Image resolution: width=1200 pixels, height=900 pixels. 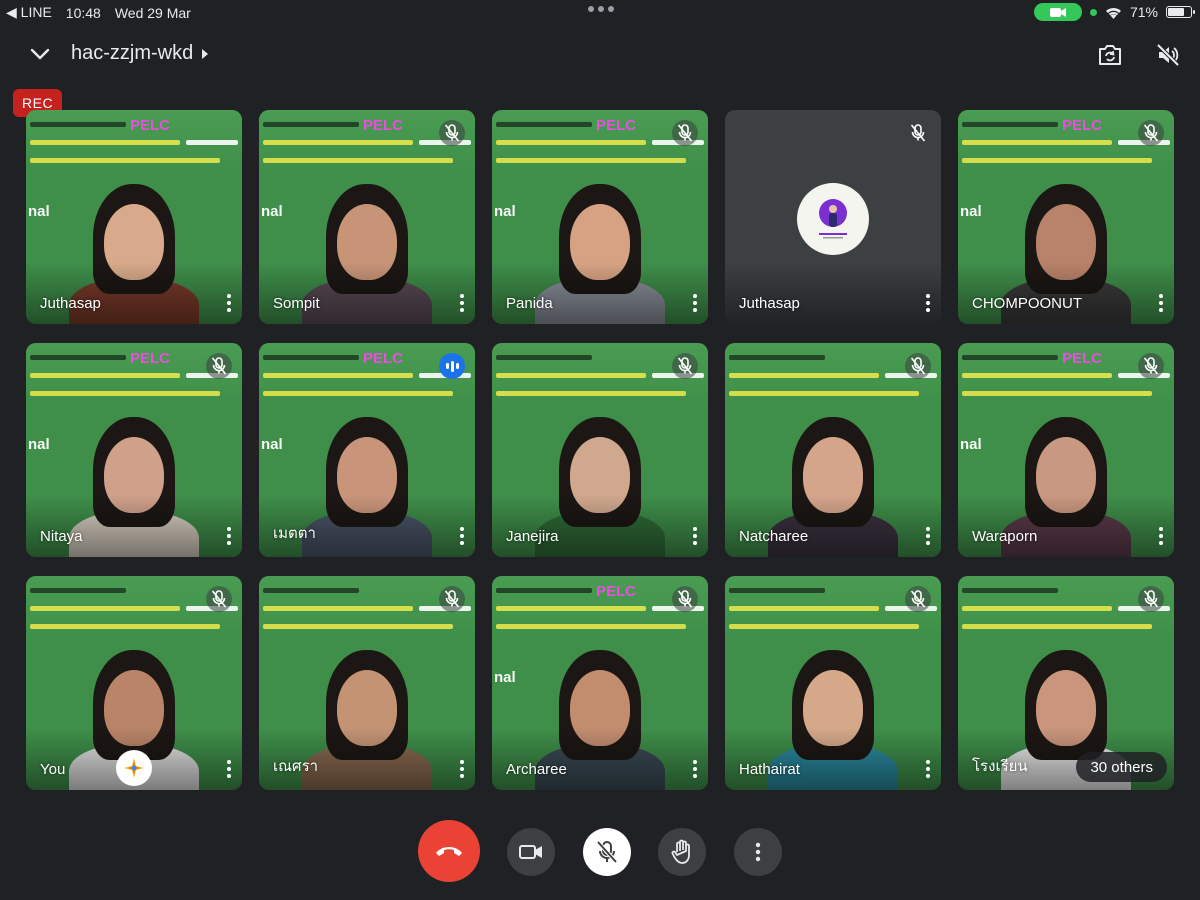 I want to click on participant-name: Sompit, so click(x=296, y=303).